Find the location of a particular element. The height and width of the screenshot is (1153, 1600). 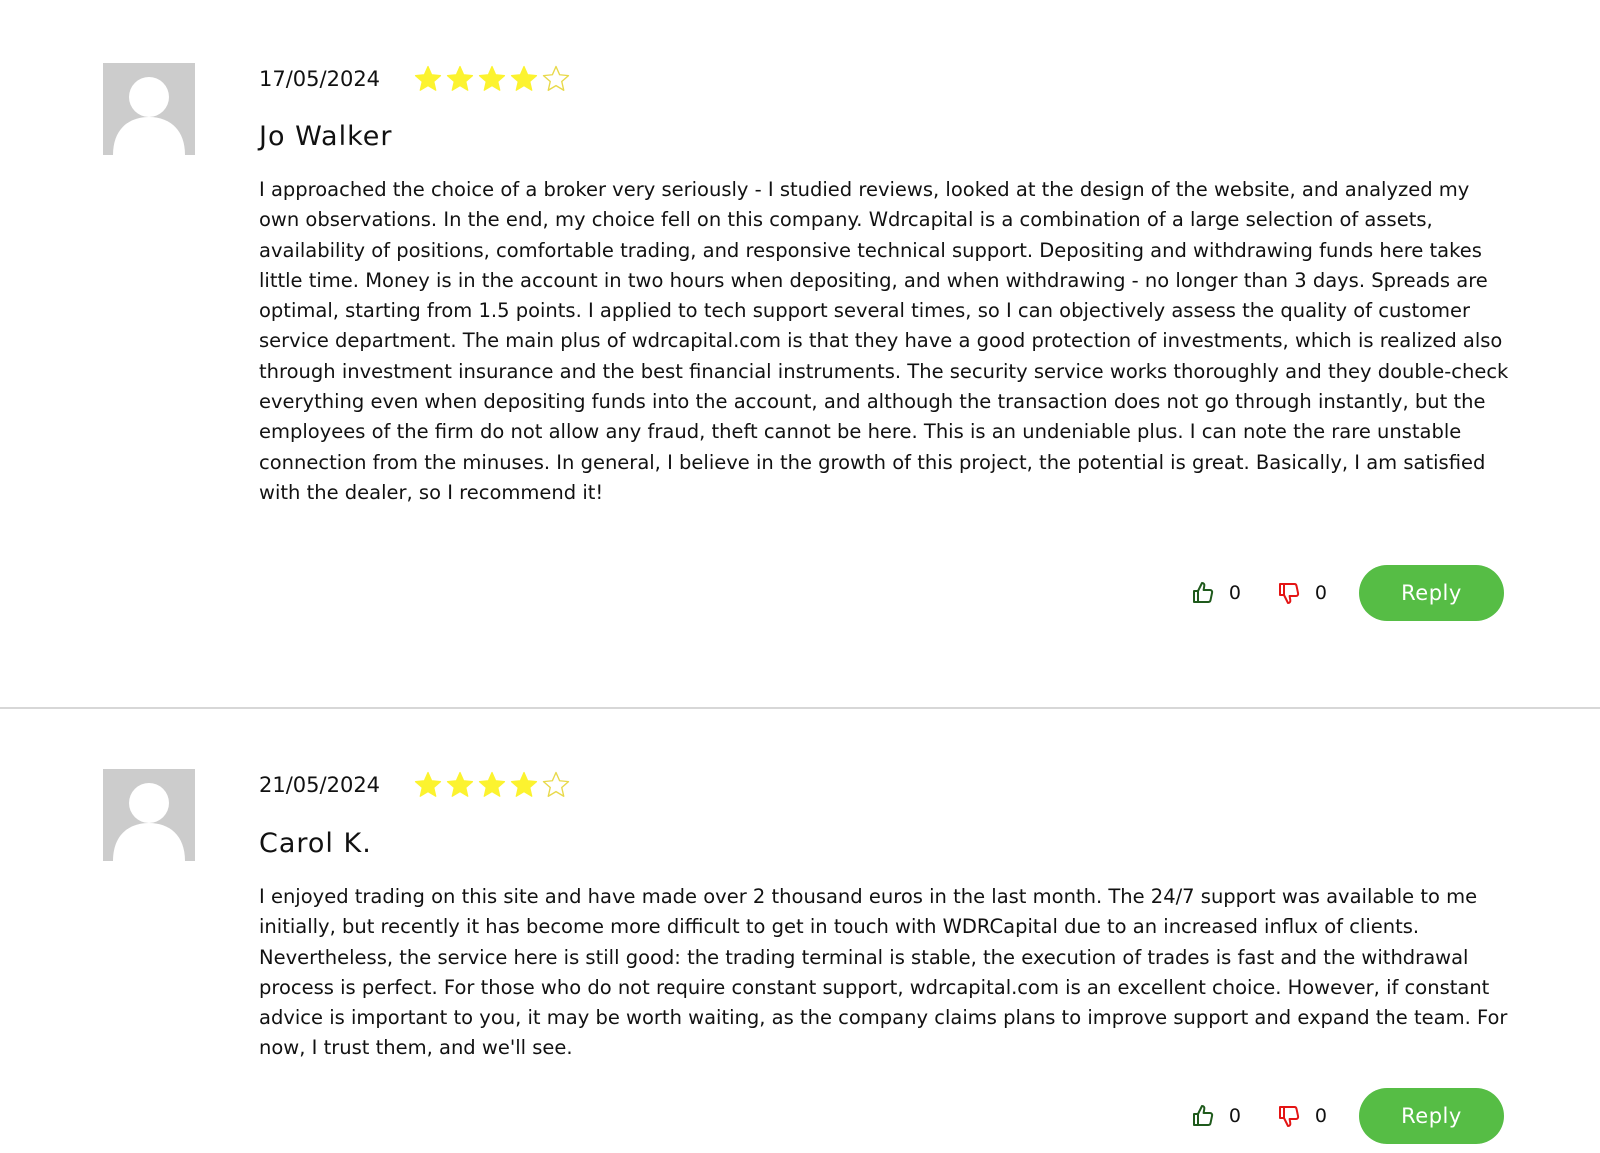

review-date: 21/05/2024 is located at coordinates (320, 785).